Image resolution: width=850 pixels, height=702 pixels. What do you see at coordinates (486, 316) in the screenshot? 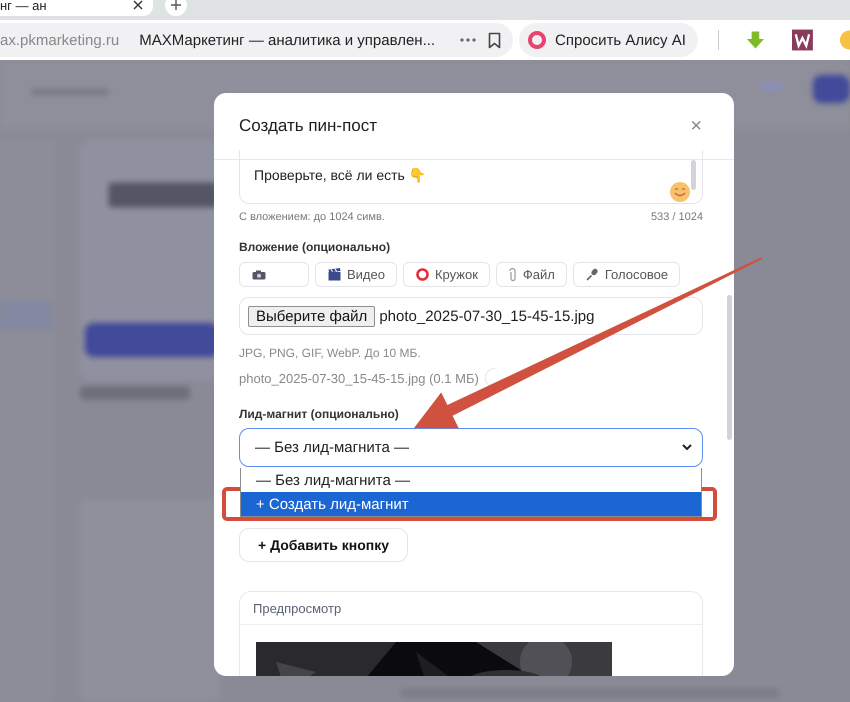
I see `file-name: photo_2025-07-30_15-45-15.jpg` at bounding box center [486, 316].